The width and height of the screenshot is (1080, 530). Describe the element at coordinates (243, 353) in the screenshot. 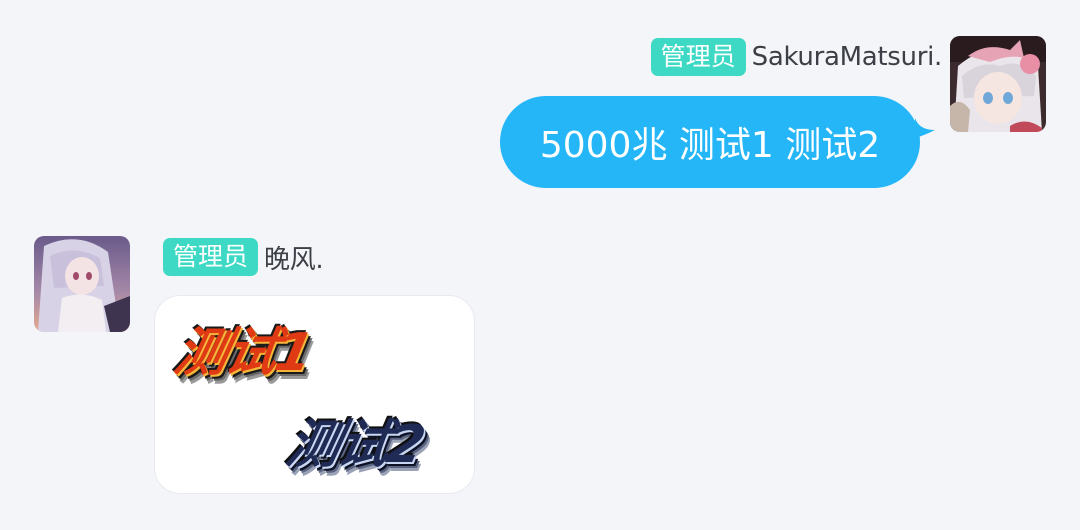

I see `art-text-line: 测试1` at that location.